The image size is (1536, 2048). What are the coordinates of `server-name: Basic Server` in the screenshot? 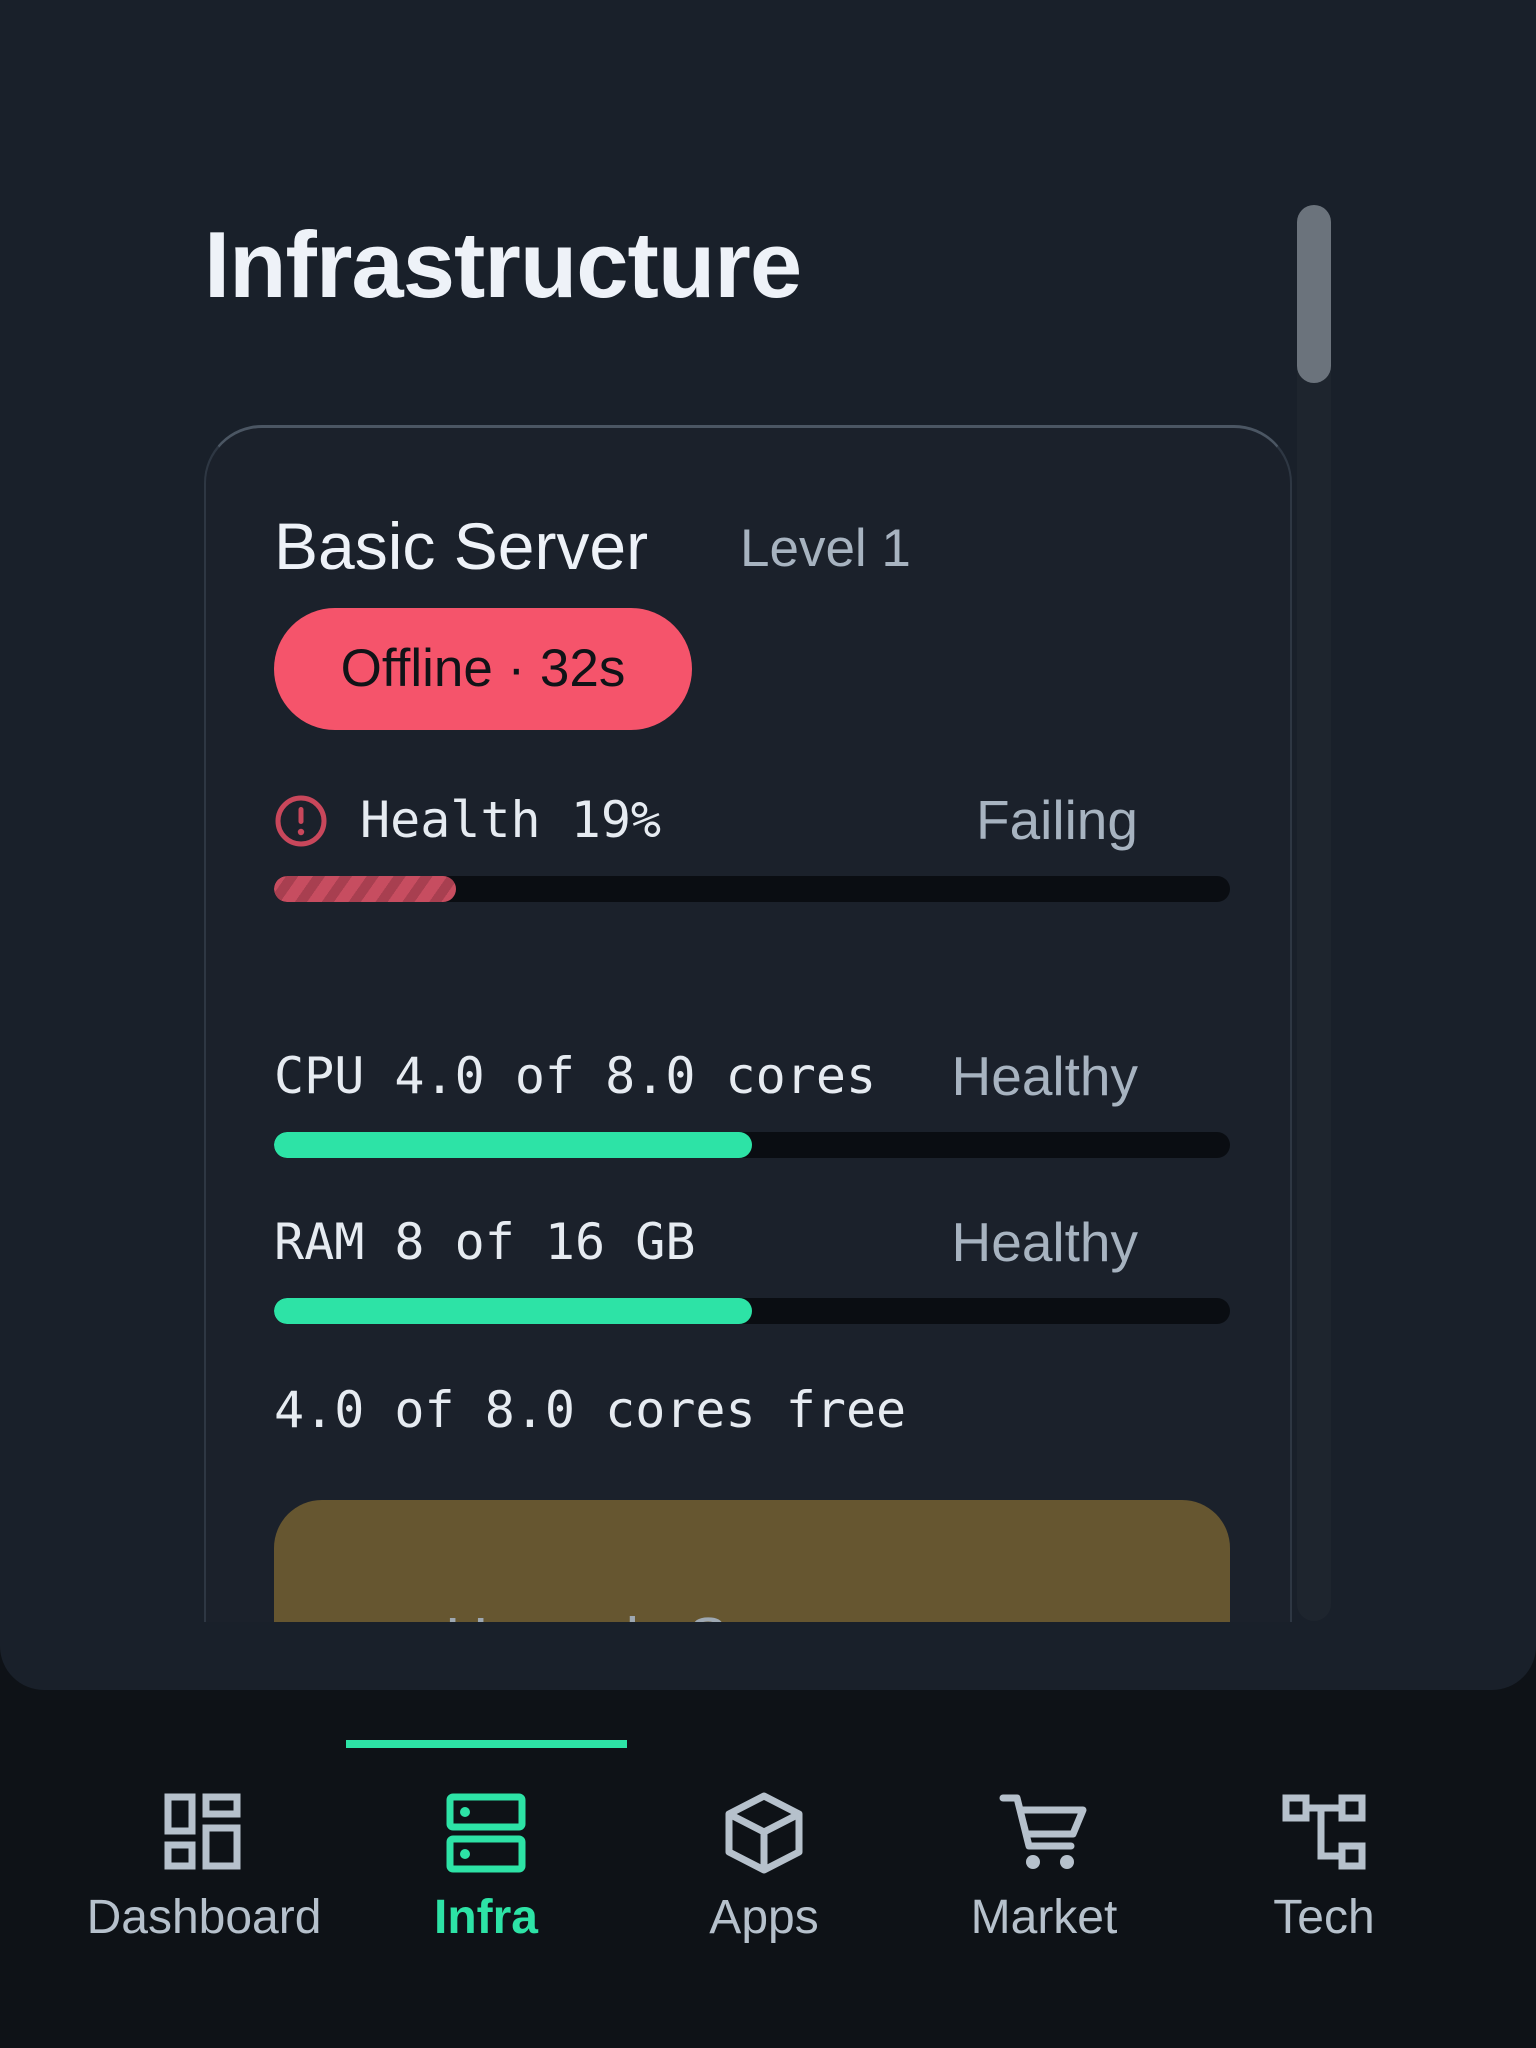 It's located at (461, 546).